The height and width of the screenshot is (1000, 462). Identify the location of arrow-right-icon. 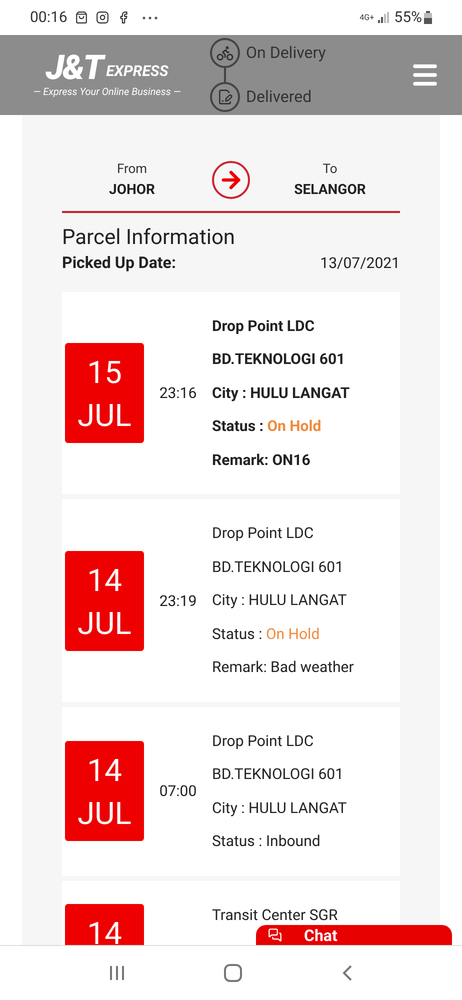
(231, 180).